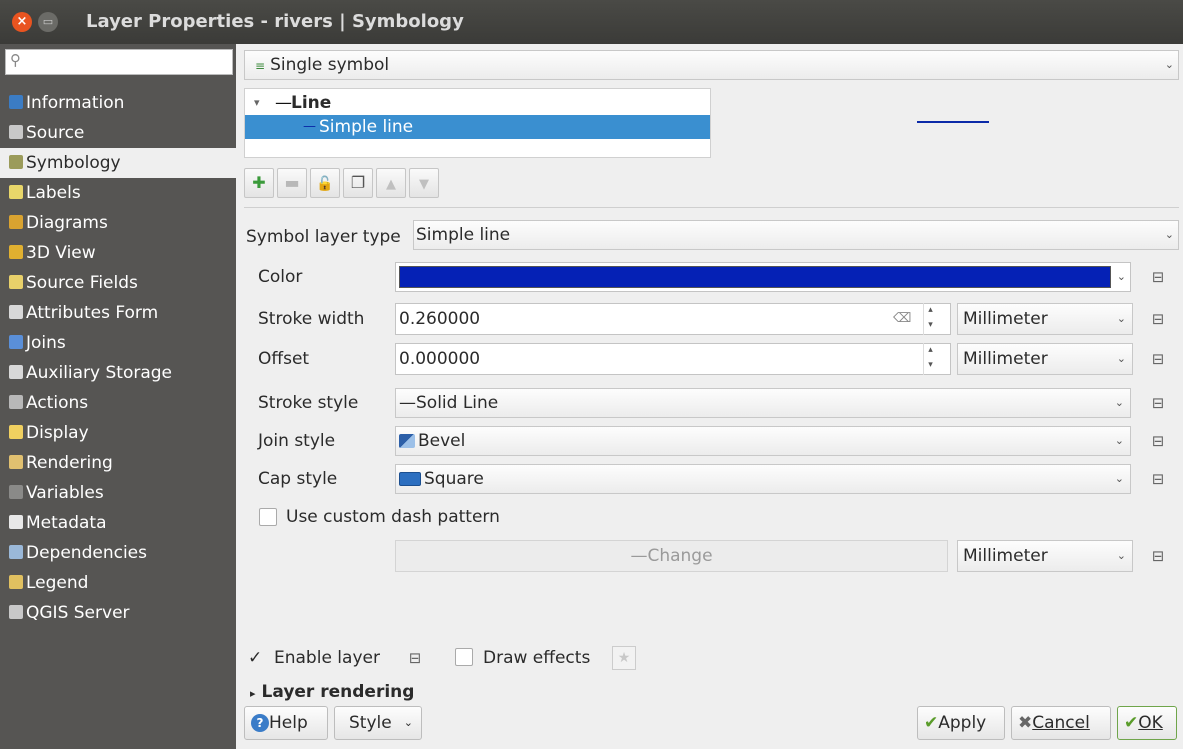  Describe the element at coordinates (66, 523) in the screenshot. I see `sidebar-item-label: Metadata` at that location.